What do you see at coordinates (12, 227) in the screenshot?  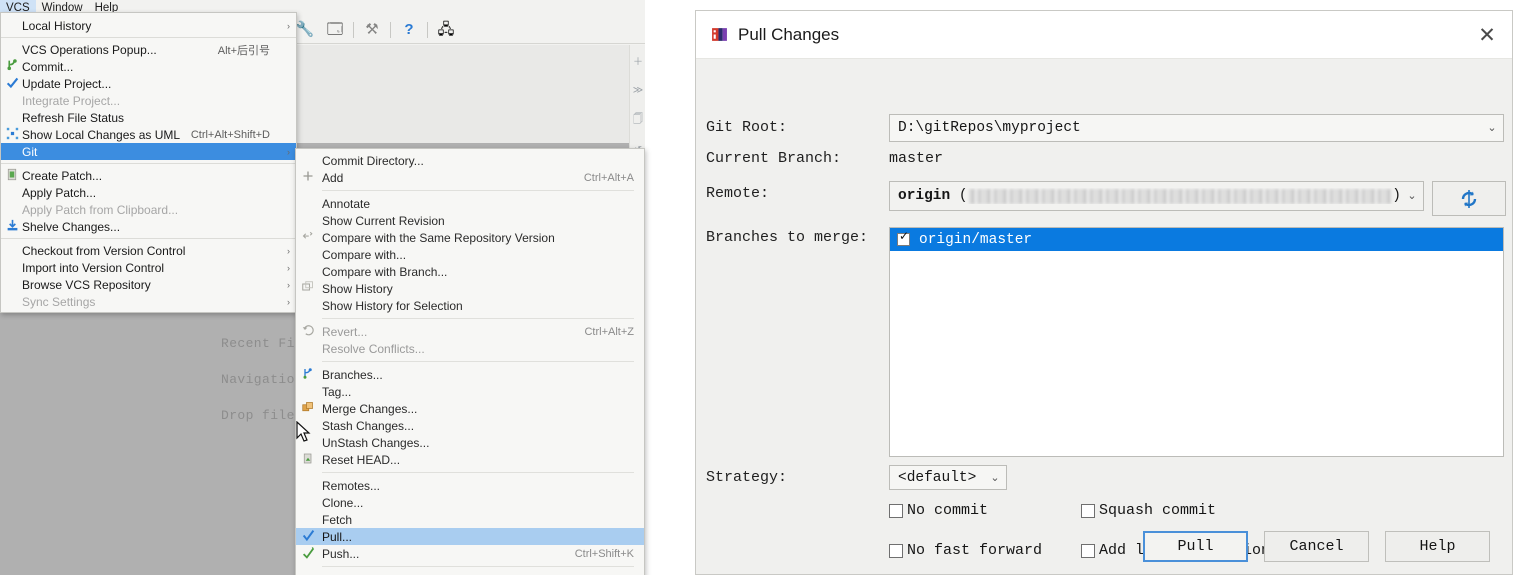 I see `shelve-icon` at bounding box center [12, 227].